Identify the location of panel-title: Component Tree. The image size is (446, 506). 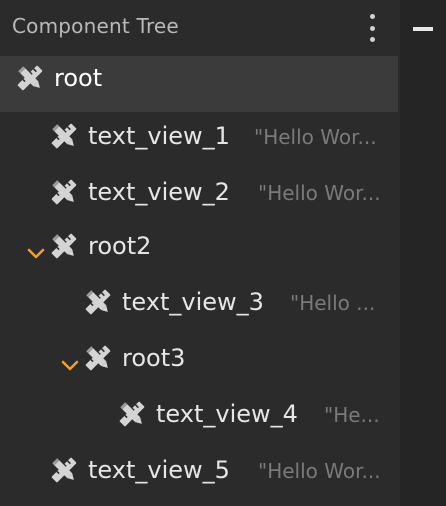
(95, 26).